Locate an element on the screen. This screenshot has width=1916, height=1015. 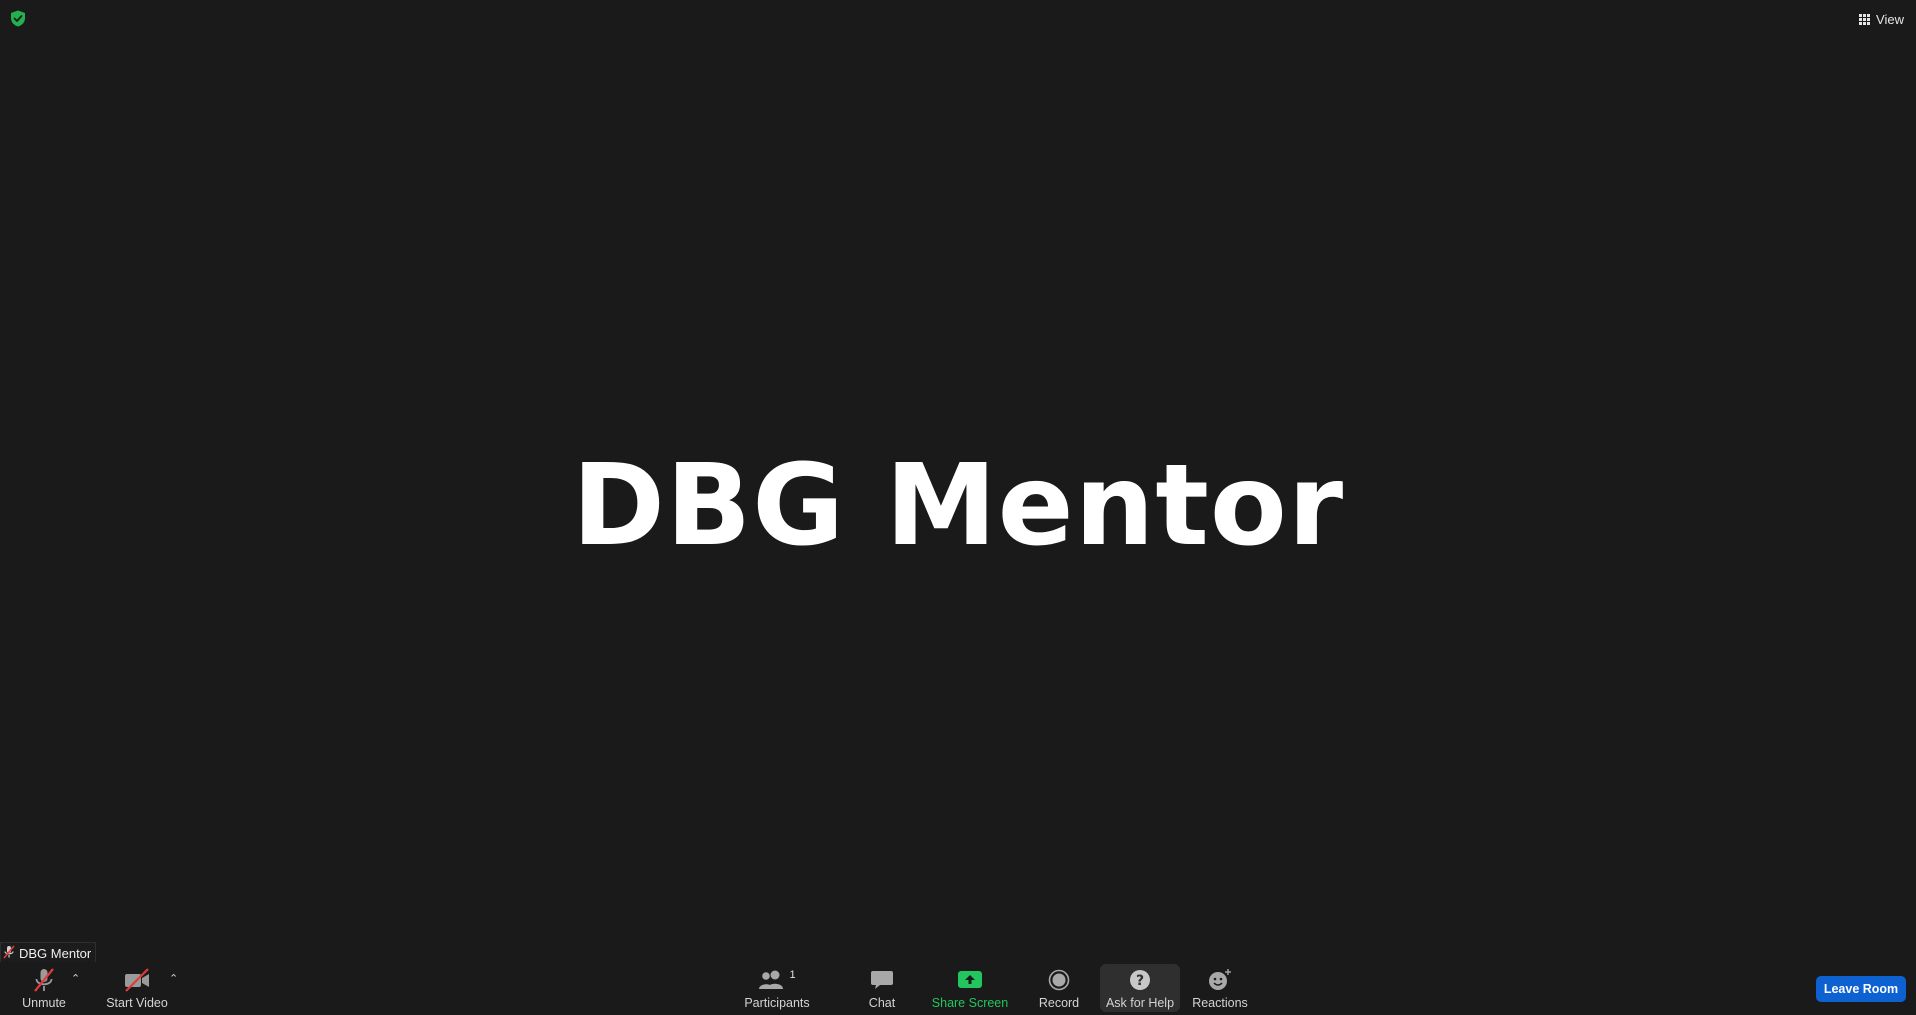
reactions-button: Reactions is located at coordinates (1220, 988).